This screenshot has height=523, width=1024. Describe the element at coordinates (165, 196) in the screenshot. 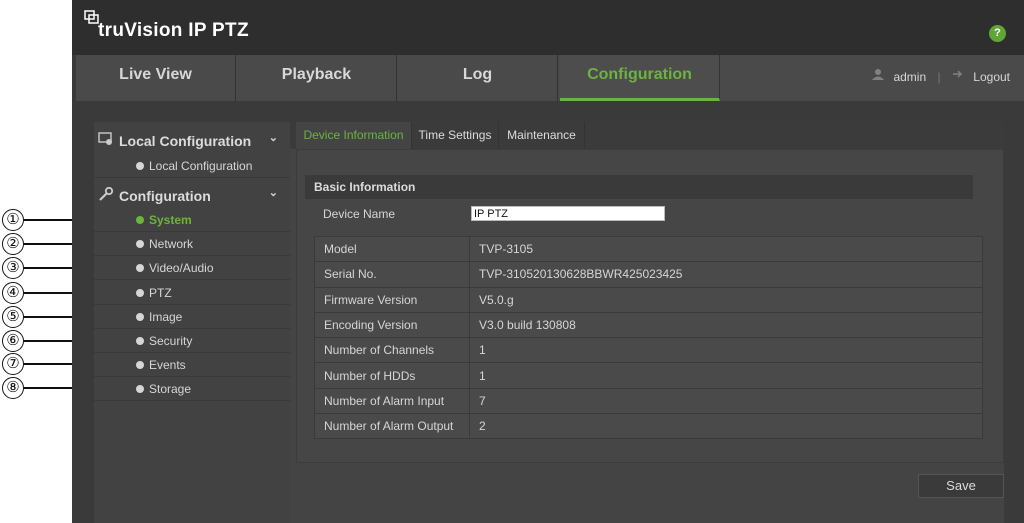

I see `menu-header-label: Configuration` at that location.